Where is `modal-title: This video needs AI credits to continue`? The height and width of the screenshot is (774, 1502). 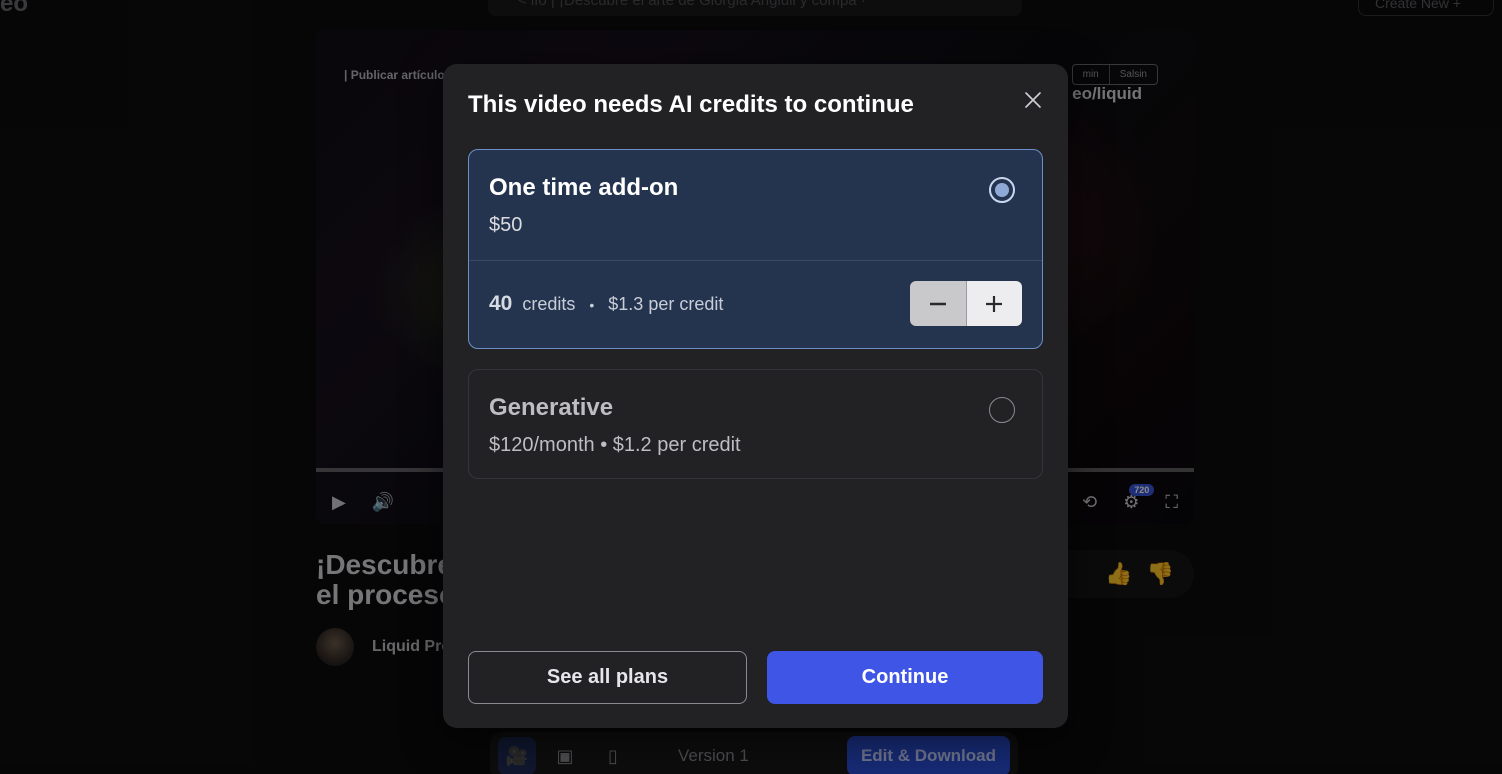
modal-title: This video needs AI credits to continue is located at coordinates (691, 104).